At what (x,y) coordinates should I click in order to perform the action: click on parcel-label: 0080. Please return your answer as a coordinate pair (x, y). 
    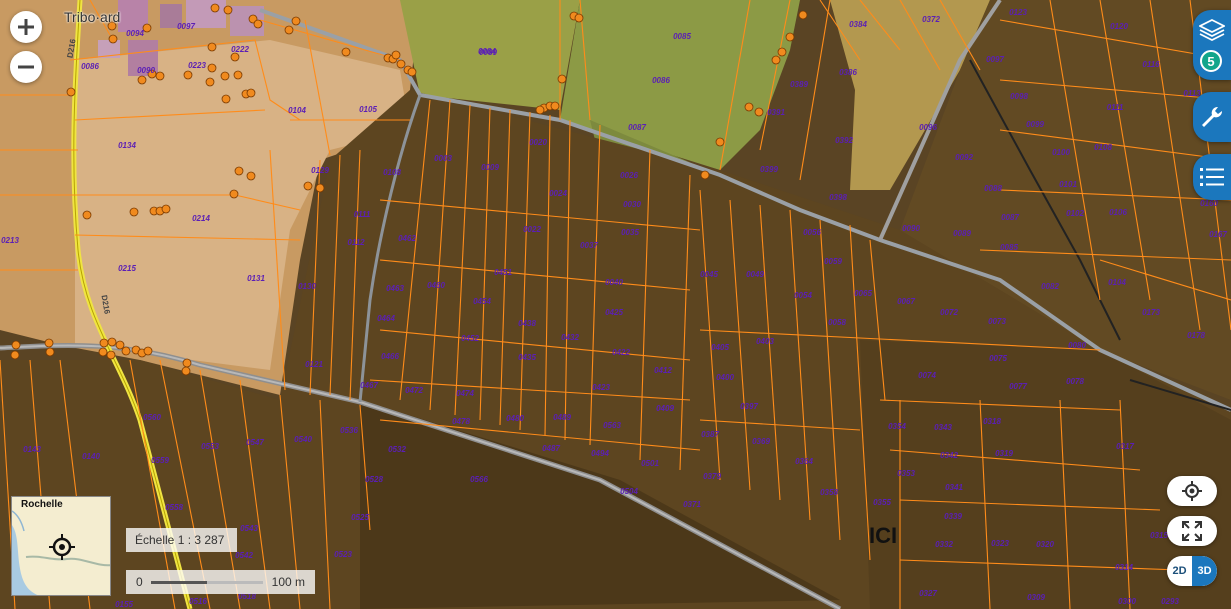
    Looking at the image, I should click on (1077, 345).